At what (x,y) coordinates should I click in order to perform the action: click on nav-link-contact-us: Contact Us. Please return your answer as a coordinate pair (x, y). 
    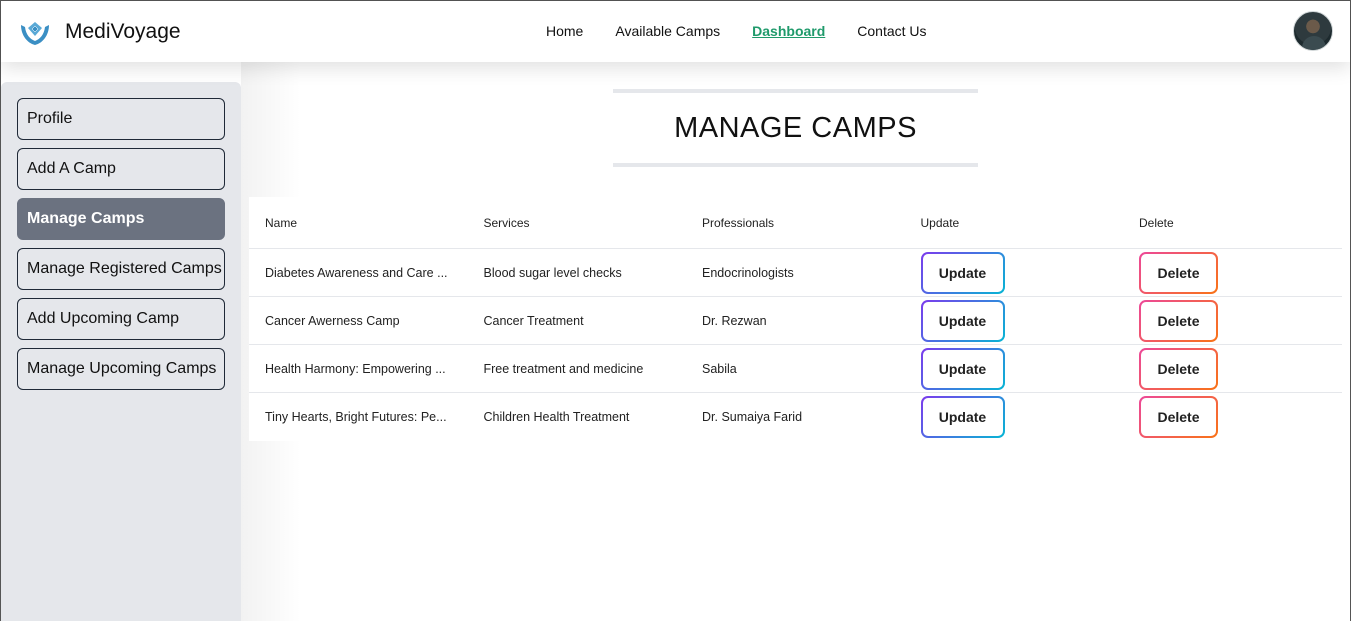
    Looking at the image, I should click on (891, 31).